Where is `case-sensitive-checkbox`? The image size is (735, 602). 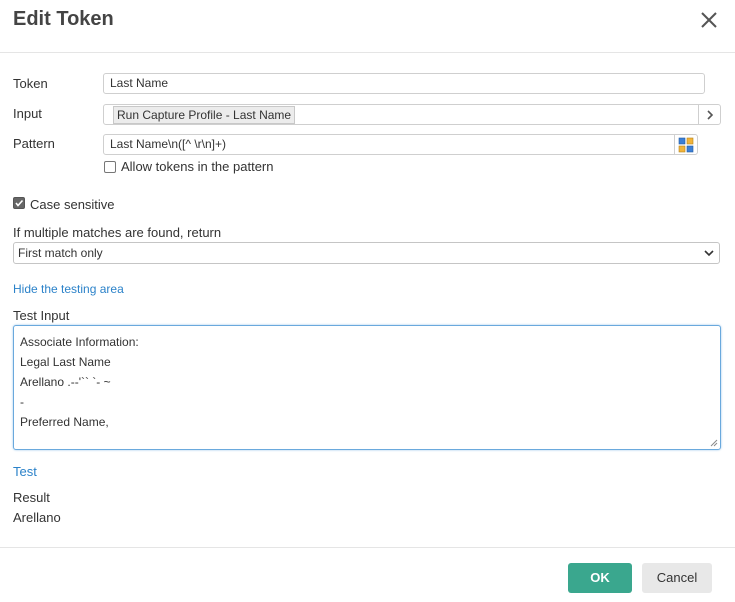 case-sensitive-checkbox is located at coordinates (19, 203).